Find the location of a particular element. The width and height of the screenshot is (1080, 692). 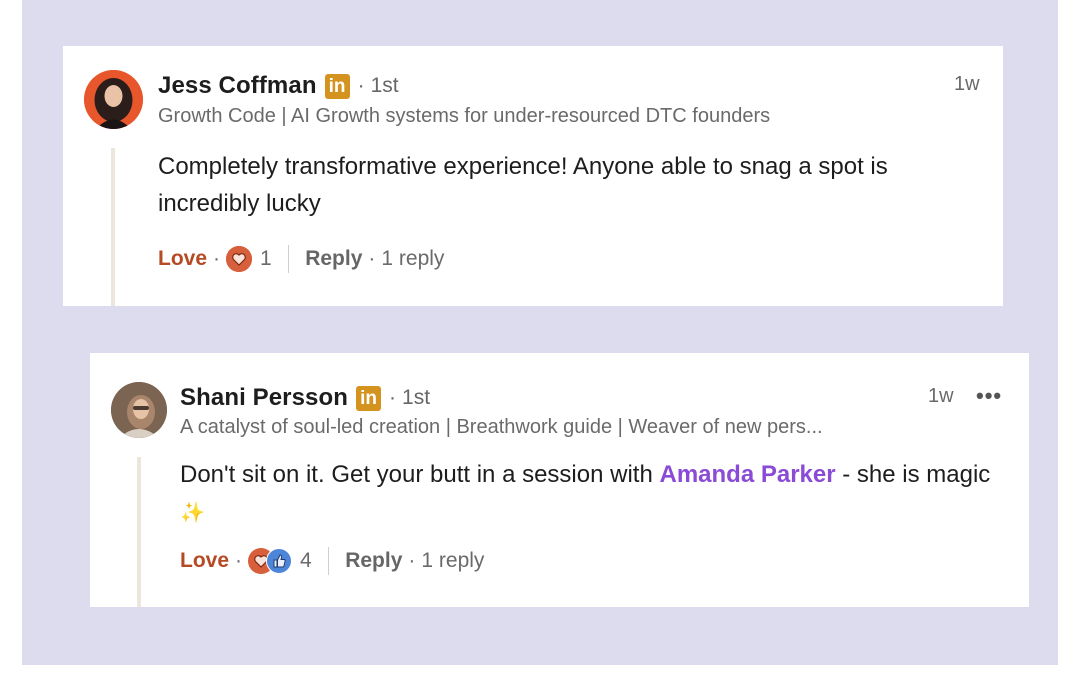

mention-link: Amanda Parker is located at coordinates (747, 474).